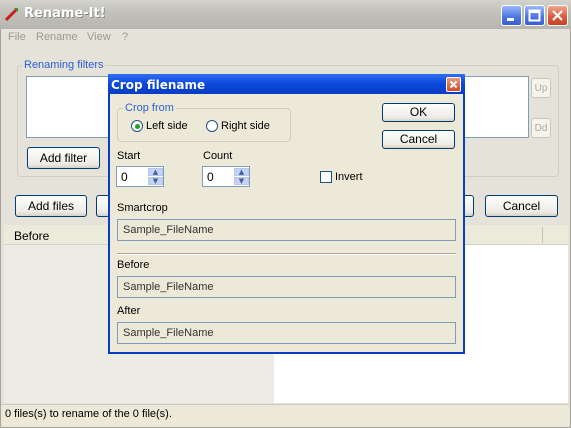 The image size is (571, 428). What do you see at coordinates (158, 85) in the screenshot?
I see `dialog-title: Crop filename` at bounding box center [158, 85].